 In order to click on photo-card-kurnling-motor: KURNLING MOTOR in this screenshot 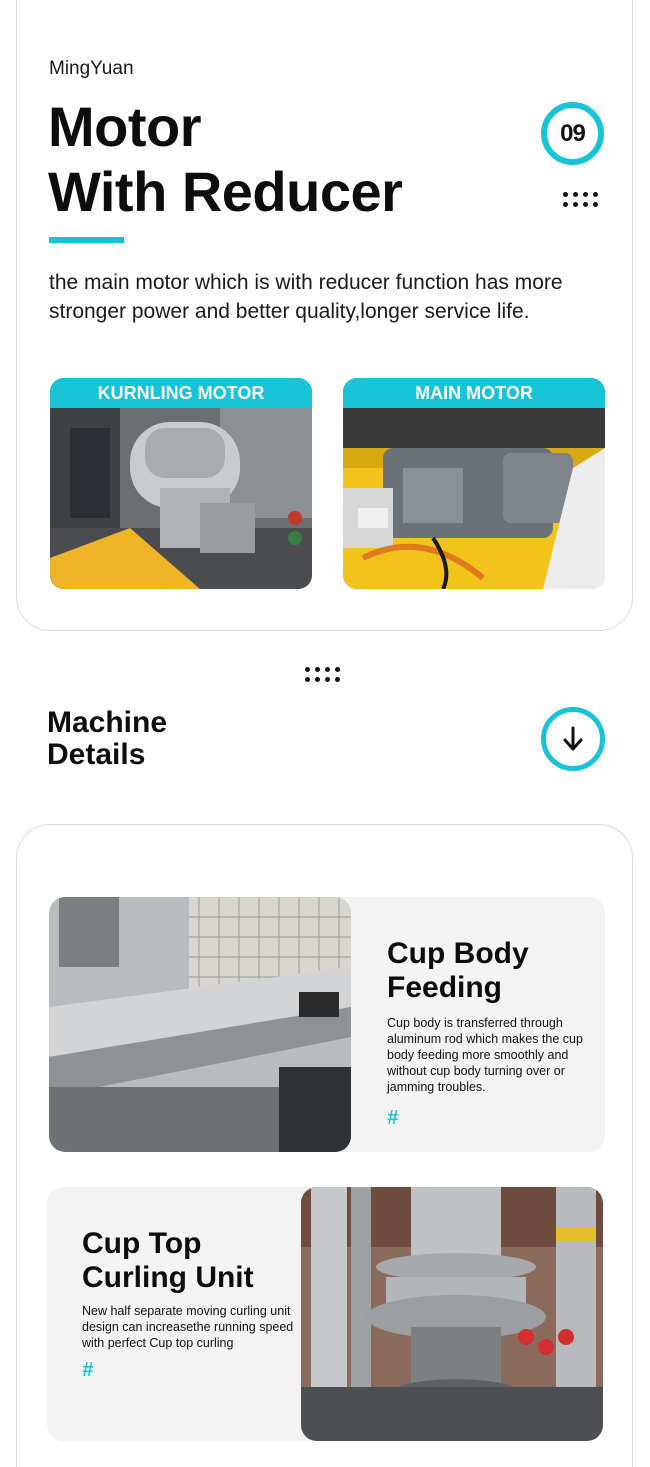, I will do `click(181, 483)`.